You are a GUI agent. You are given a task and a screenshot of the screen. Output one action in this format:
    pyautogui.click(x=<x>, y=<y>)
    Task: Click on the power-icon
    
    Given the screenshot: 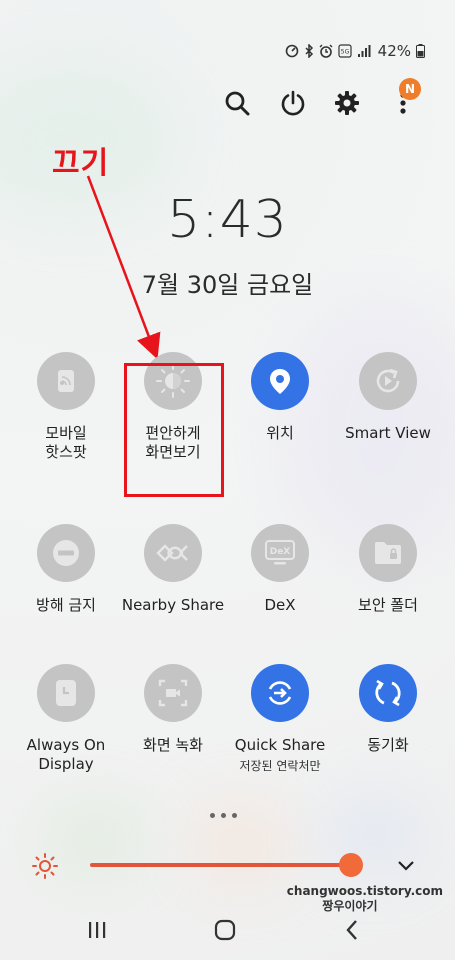 What is the action you would take?
    pyautogui.click(x=293, y=103)
    